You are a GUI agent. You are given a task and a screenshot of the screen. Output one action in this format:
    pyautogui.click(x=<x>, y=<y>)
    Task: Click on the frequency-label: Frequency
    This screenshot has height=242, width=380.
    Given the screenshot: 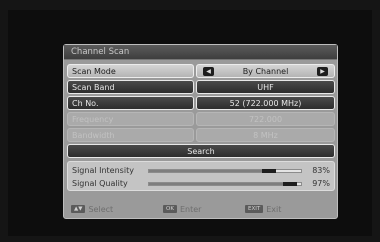 What is the action you would take?
    pyautogui.click(x=130, y=119)
    